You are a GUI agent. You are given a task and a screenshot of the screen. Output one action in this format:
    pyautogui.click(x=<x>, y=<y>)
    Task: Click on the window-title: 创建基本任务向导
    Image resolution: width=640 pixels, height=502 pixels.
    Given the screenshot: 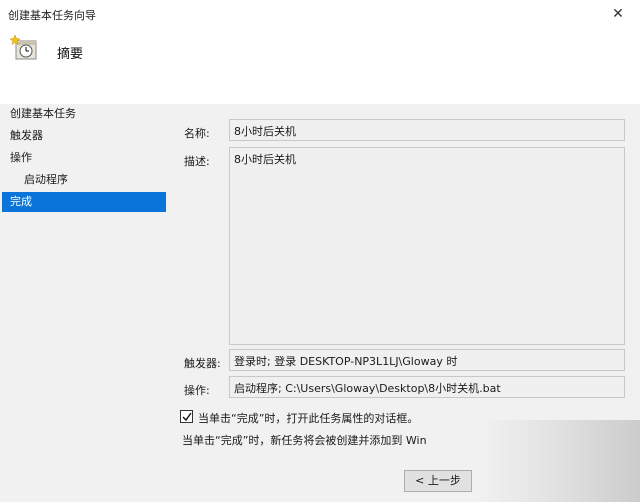 What is the action you would take?
    pyautogui.click(x=52, y=15)
    